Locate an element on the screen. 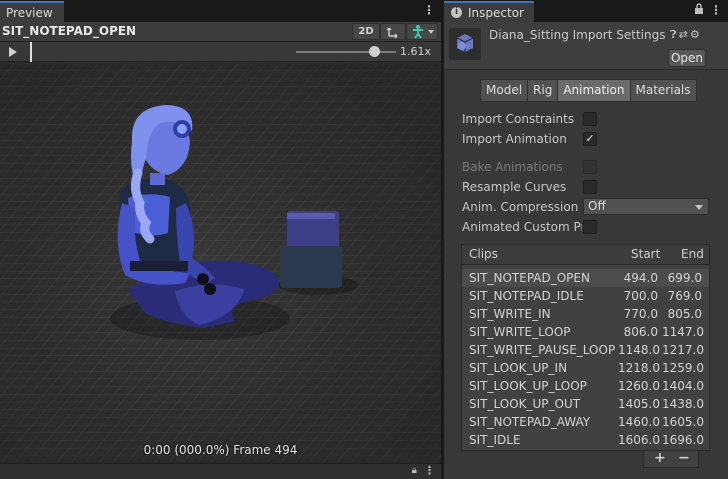 The width and height of the screenshot is (728, 479). remove-clip-button: − is located at coordinates (684, 458).